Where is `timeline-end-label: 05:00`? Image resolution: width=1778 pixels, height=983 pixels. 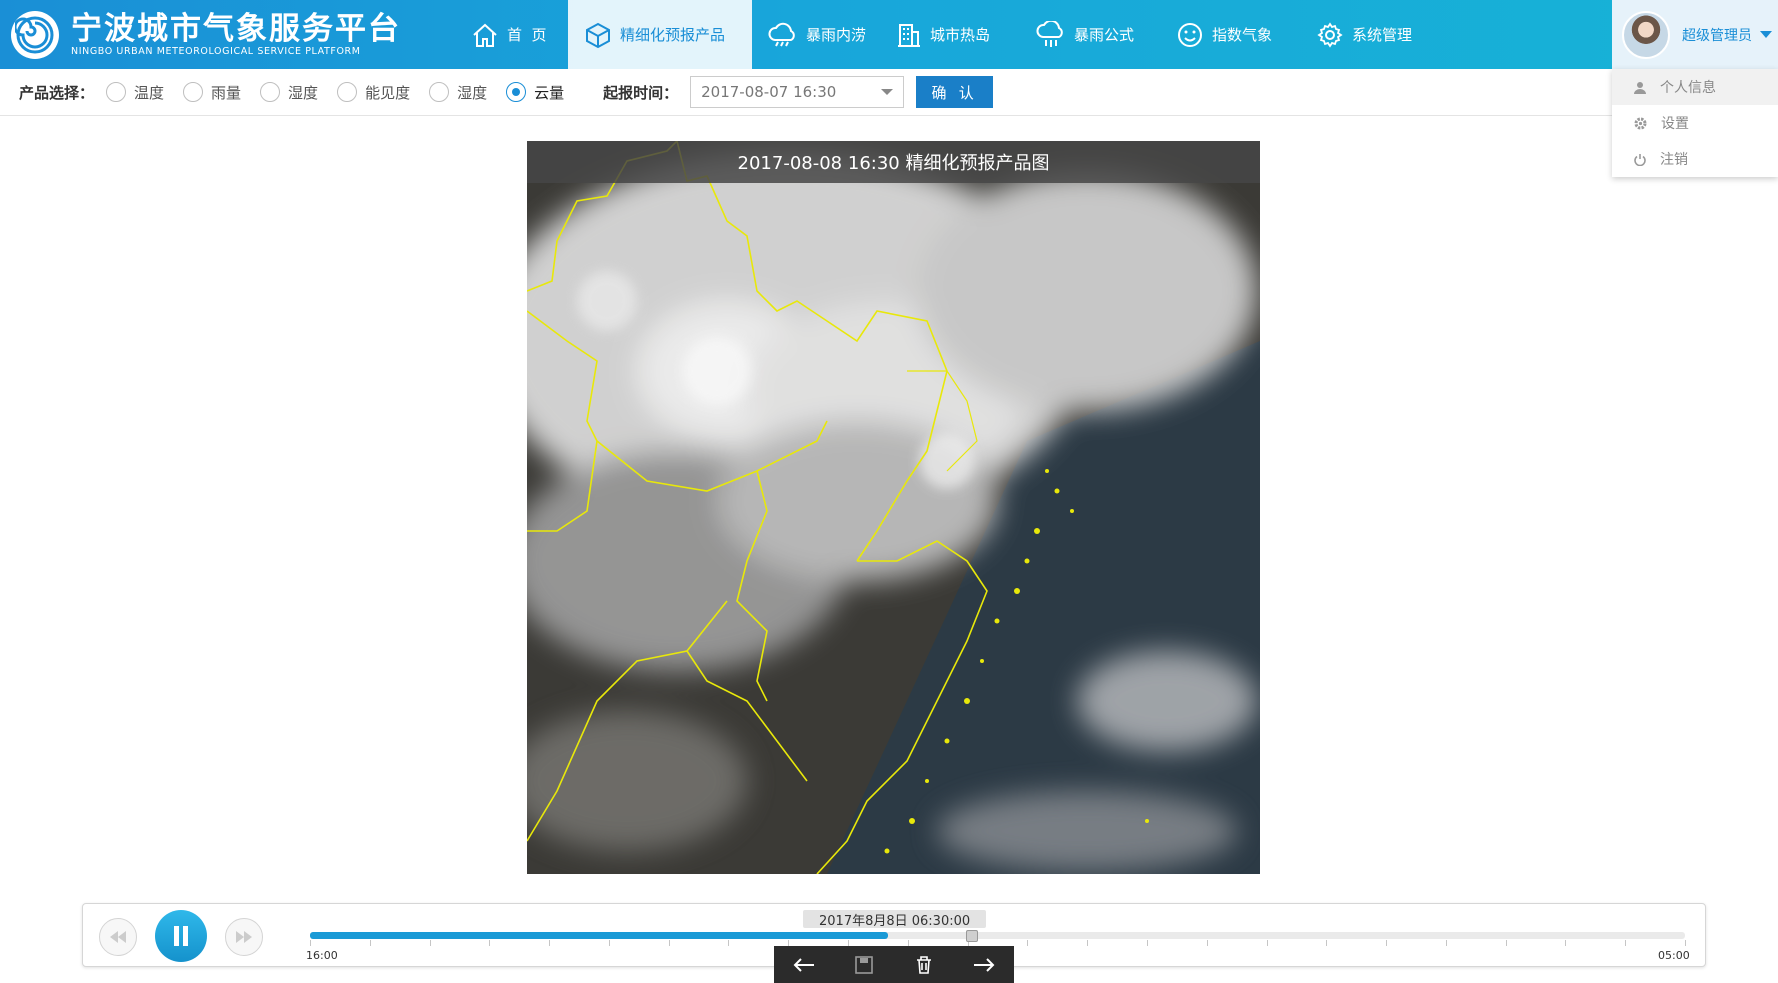 timeline-end-label: 05:00 is located at coordinates (1674, 955).